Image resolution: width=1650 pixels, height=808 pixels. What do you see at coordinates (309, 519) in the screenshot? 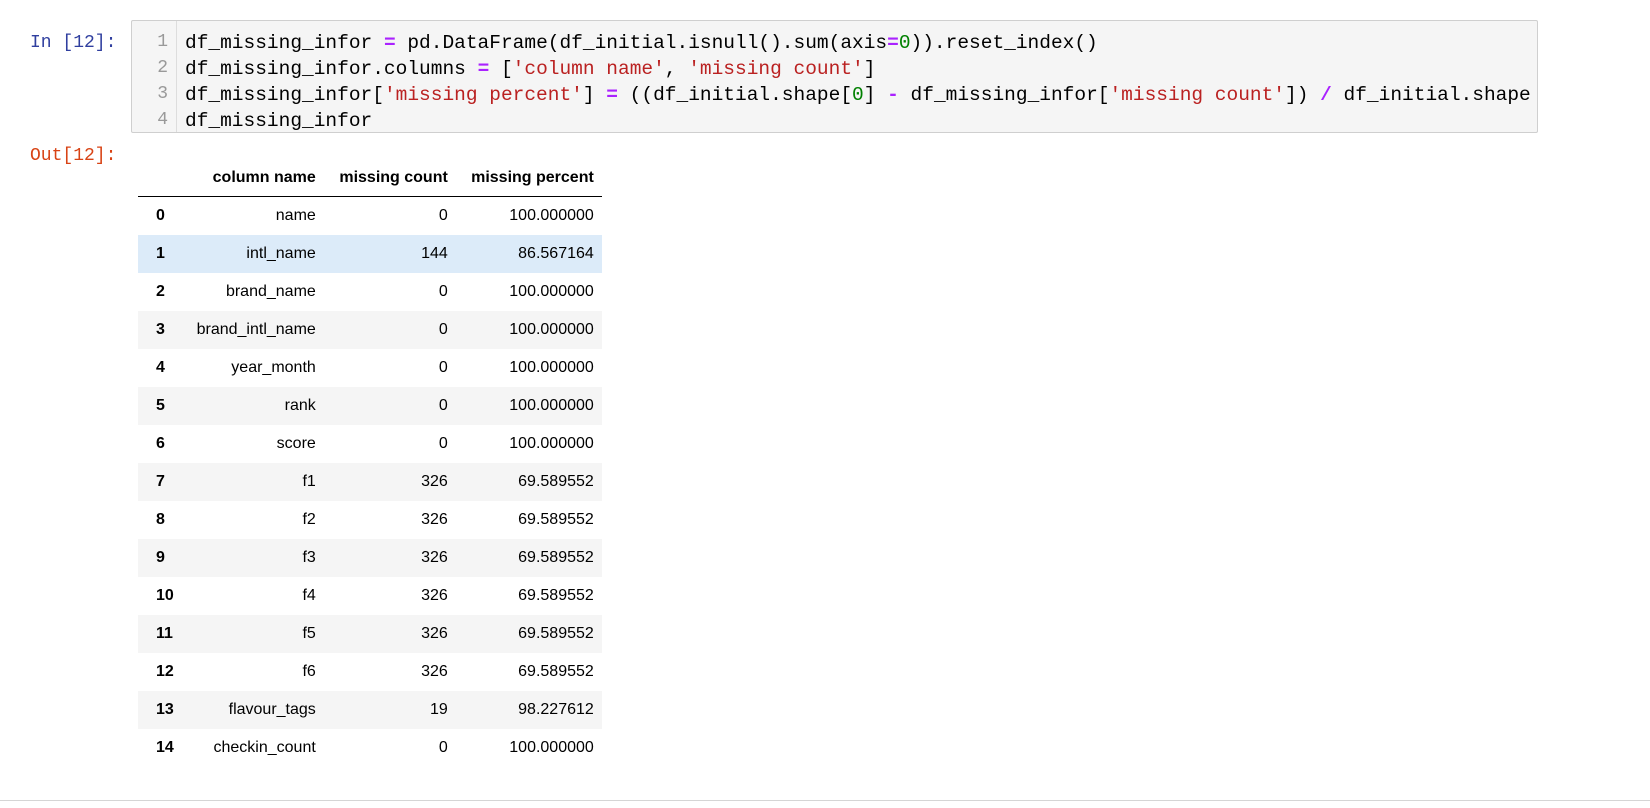
I see `table-cell: f2` at bounding box center [309, 519].